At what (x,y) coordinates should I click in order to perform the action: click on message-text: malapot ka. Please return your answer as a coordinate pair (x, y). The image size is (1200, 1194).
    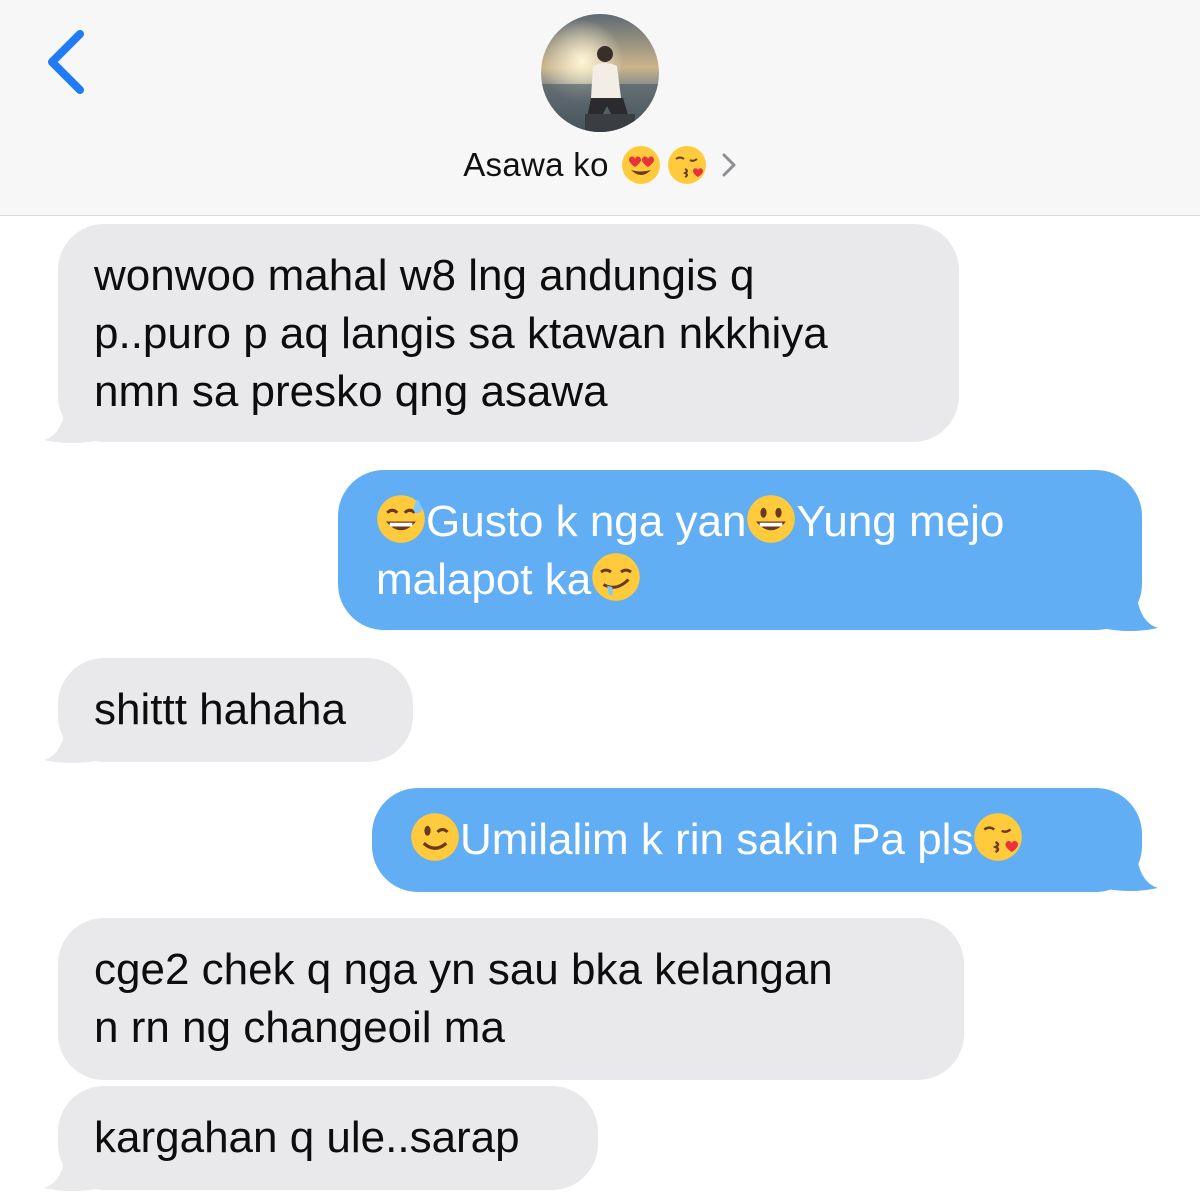
    Looking at the image, I should click on (484, 579).